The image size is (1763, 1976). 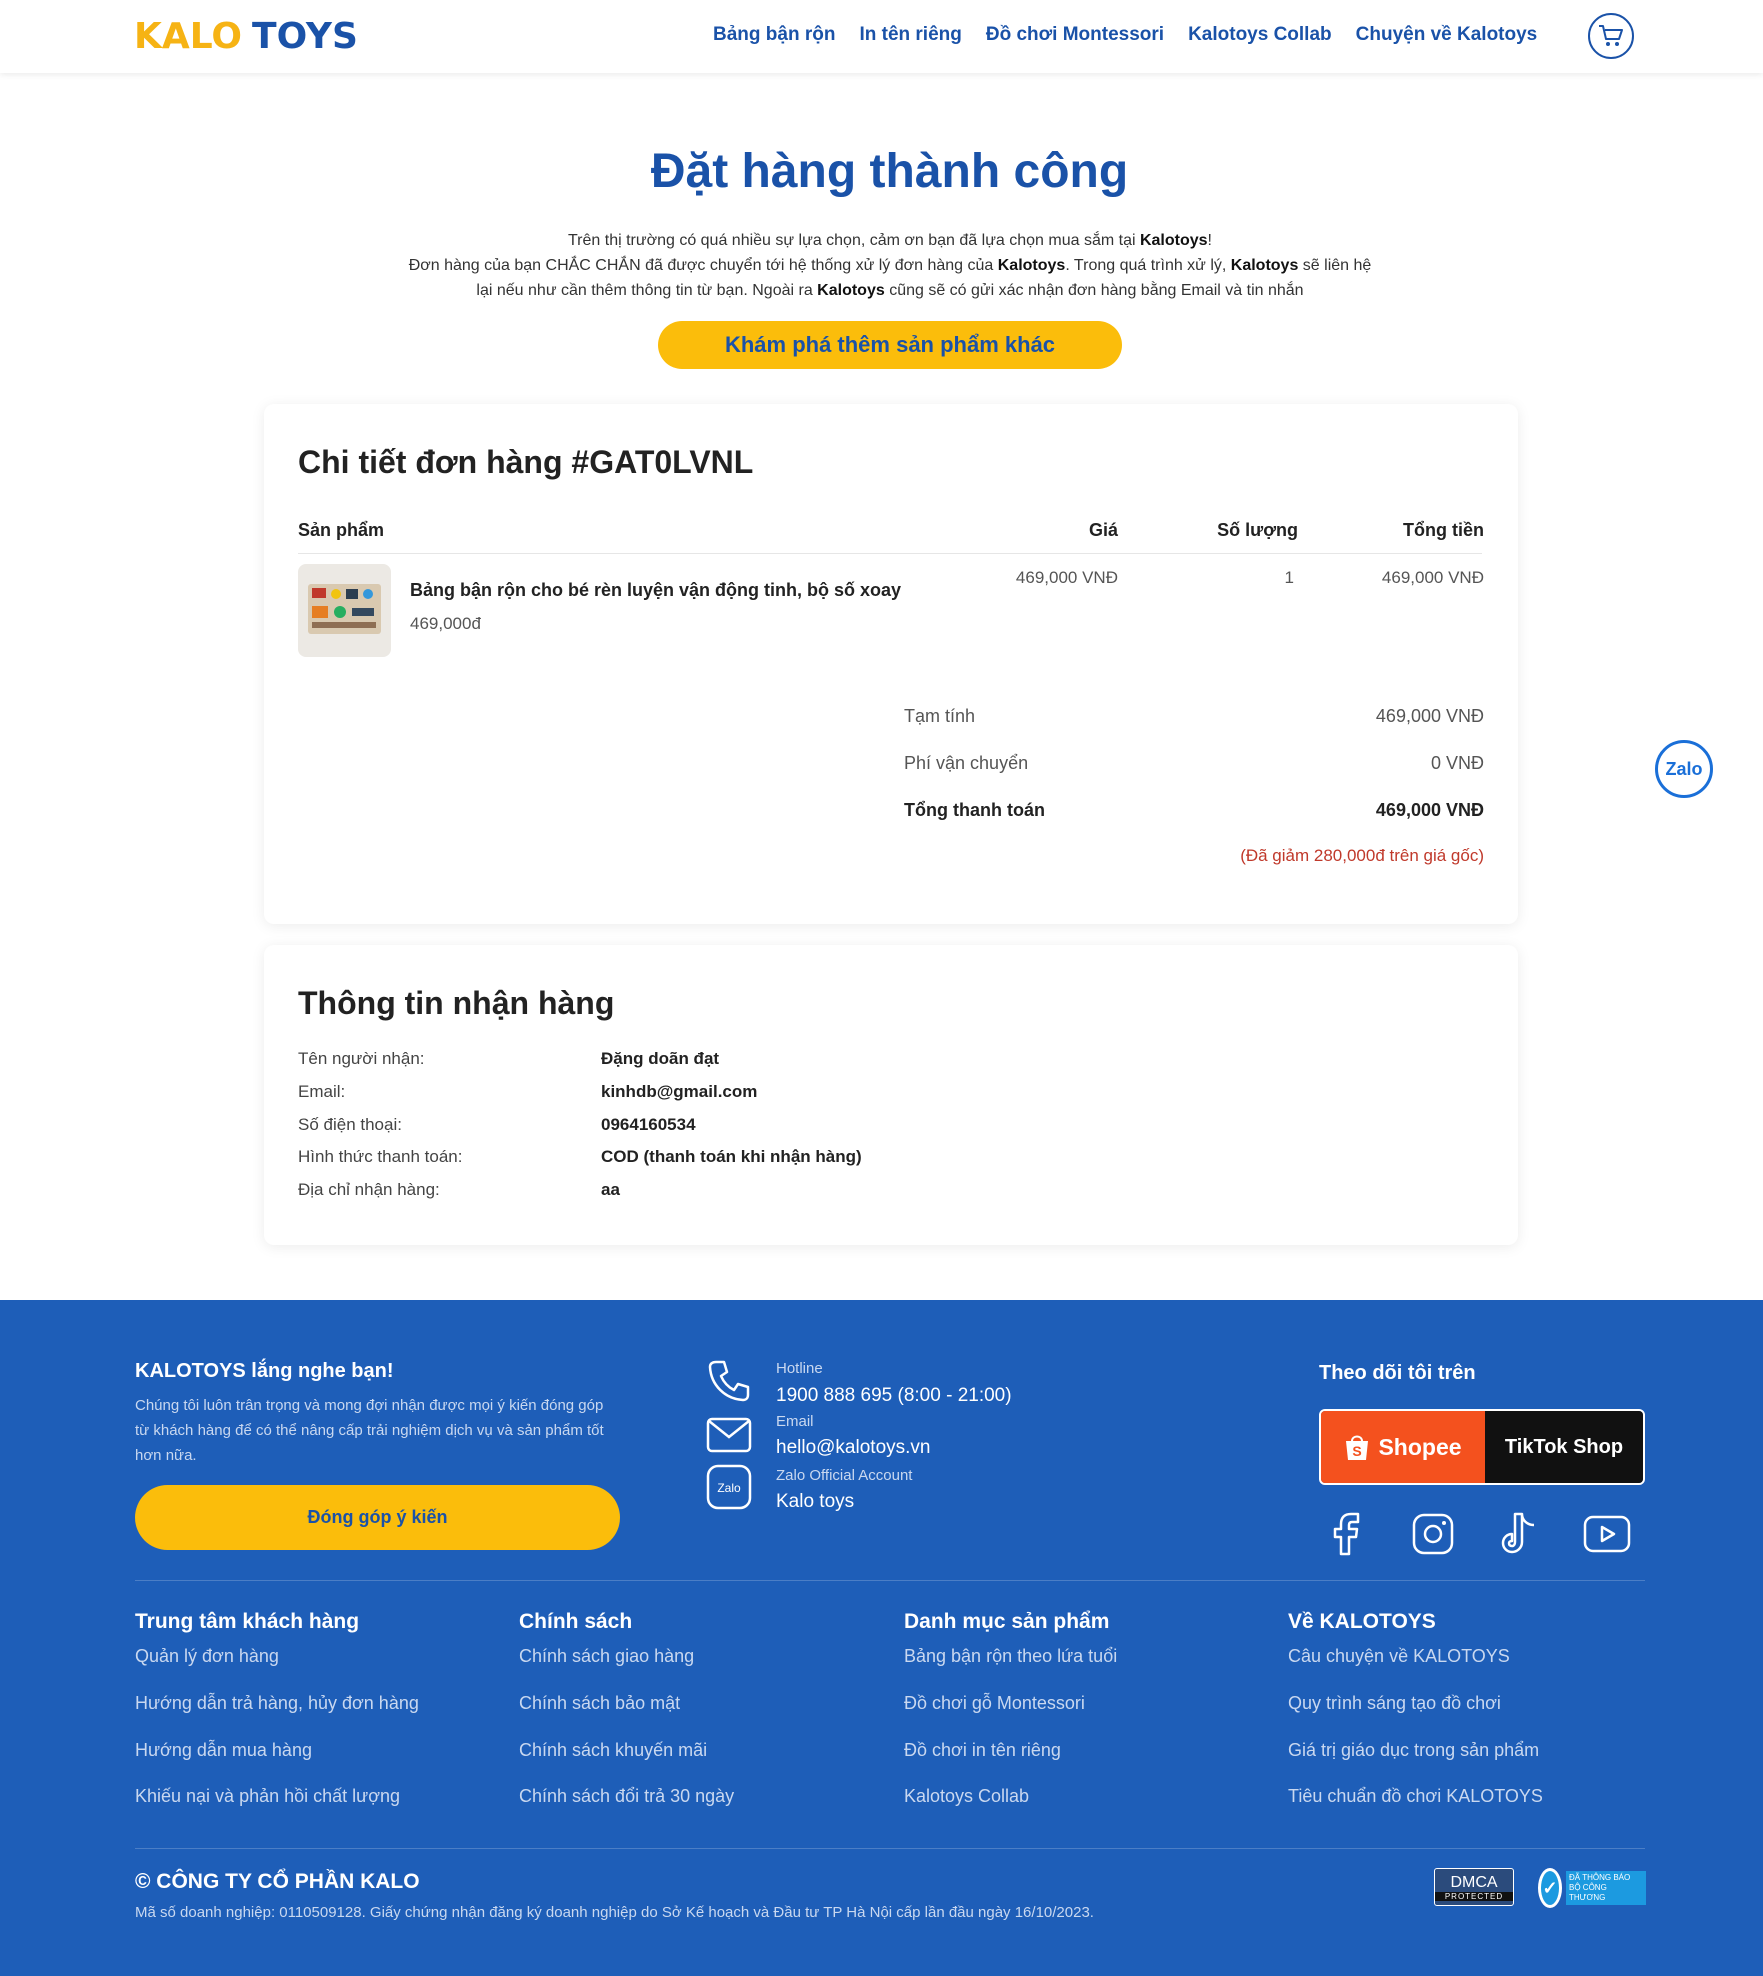 What do you see at coordinates (445, 623) in the screenshot?
I see `product-unit-price: 469,000đ` at bounding box center [445, 623].